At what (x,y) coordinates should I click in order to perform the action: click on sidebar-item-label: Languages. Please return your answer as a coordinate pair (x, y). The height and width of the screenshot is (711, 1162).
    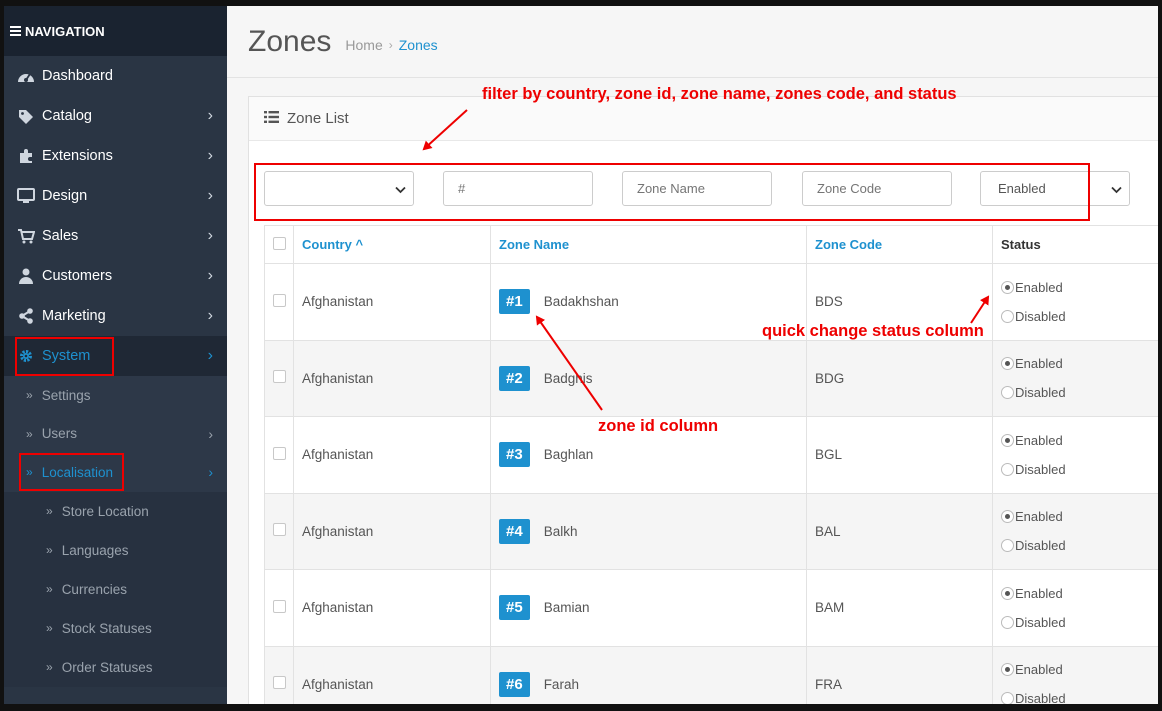
    Looking at the image, I should click on (95, 550).